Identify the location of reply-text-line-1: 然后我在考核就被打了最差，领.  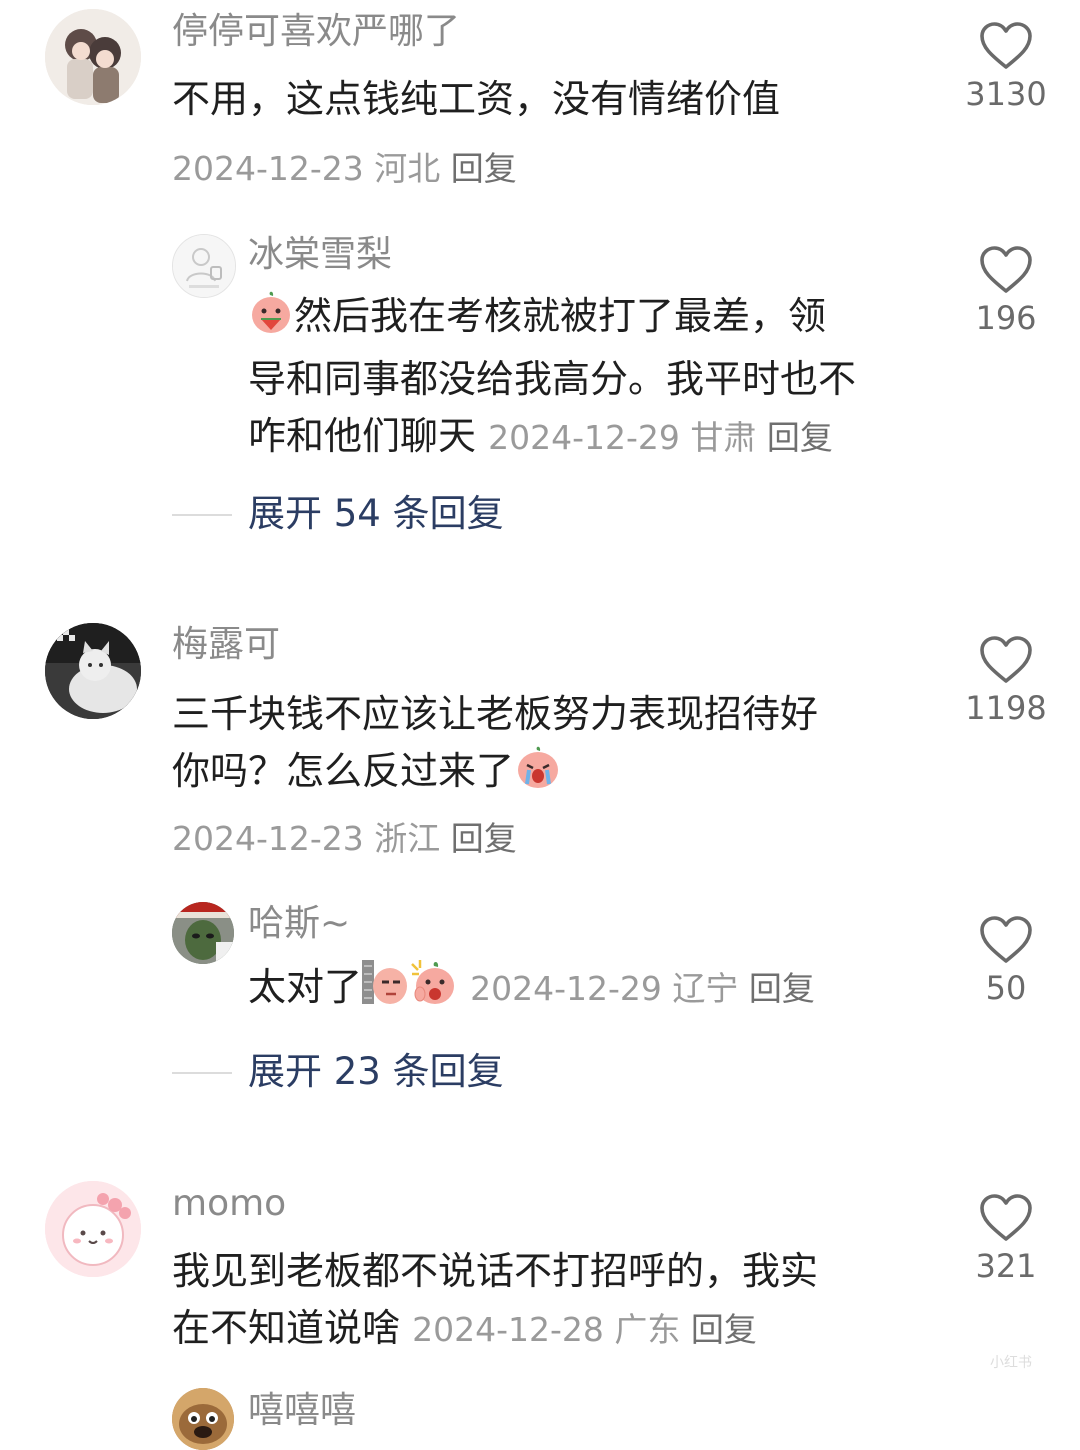
(560, 316).